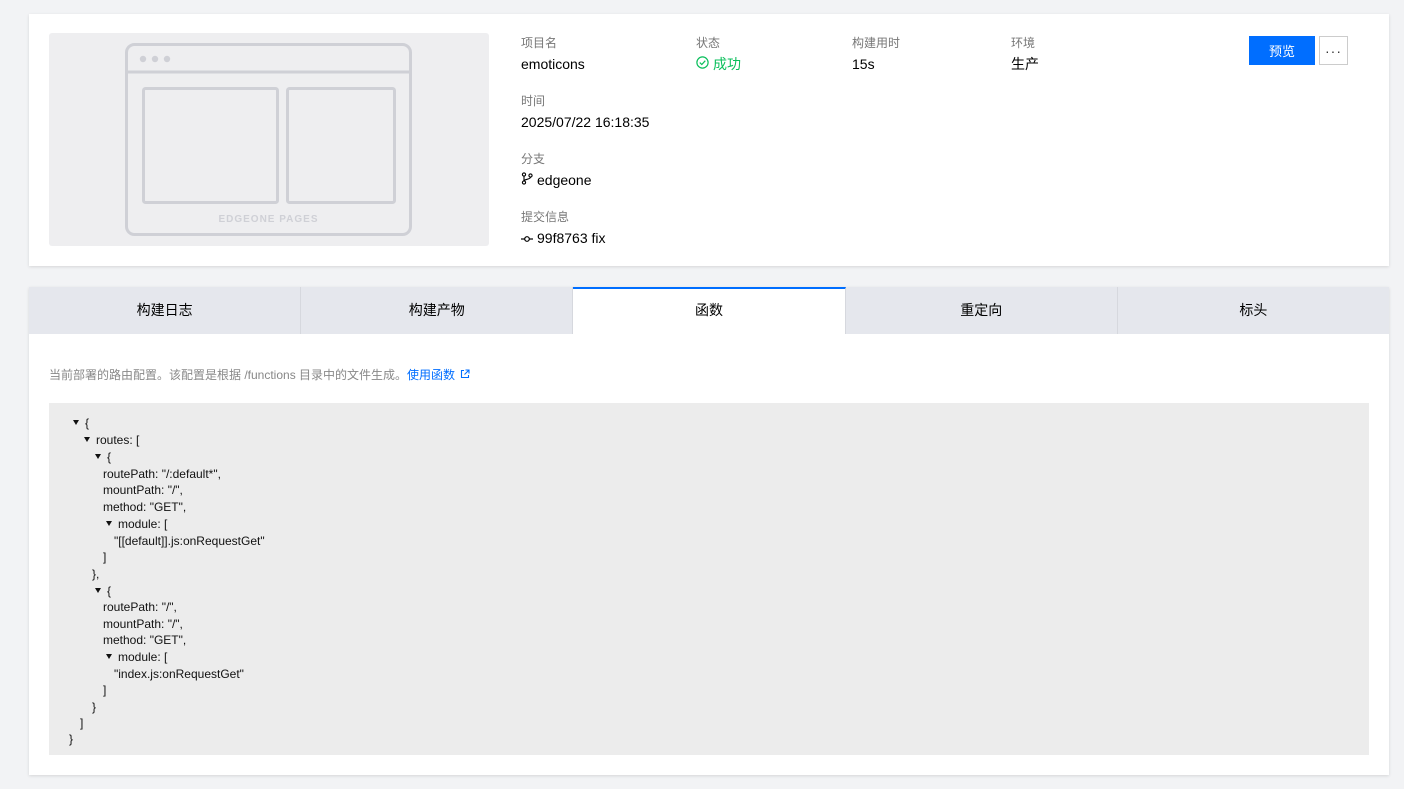 Image resolution: width=1404 pixels, height=789 pixels. Describe the element at coordinates (189, 541) in the screenshot. I see `json-line: "[[default]].js:onRequestGet"` at that location.